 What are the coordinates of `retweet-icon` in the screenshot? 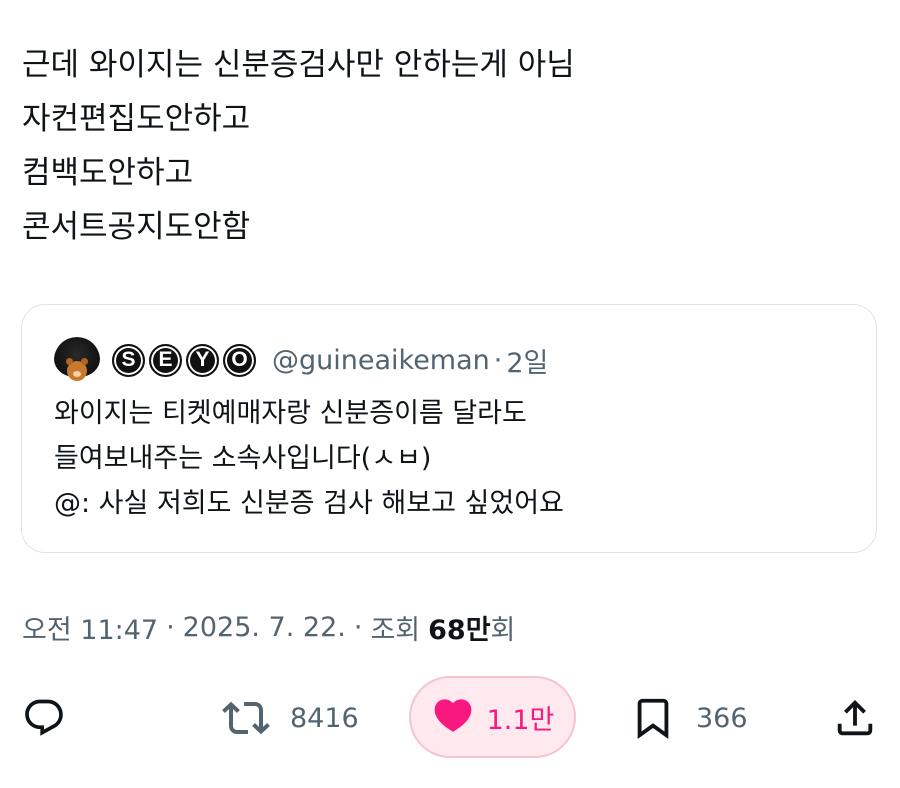 It's located at (246, 718).